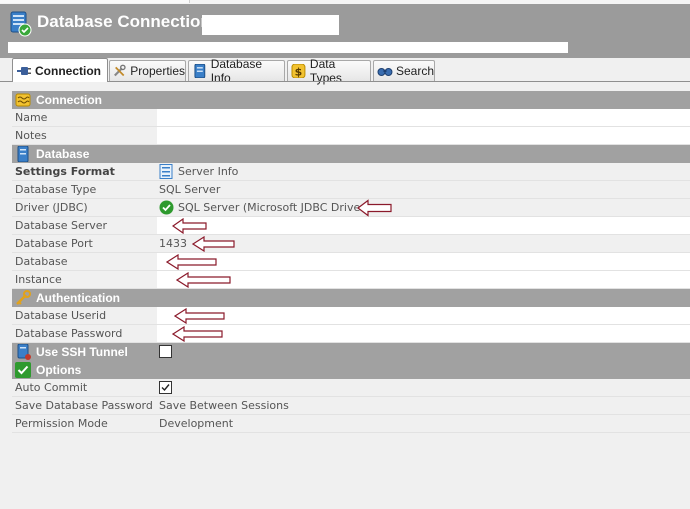  Describe the element at coordinates (166, 207) in the screenshot. I see `check-circle-icon` at that location.